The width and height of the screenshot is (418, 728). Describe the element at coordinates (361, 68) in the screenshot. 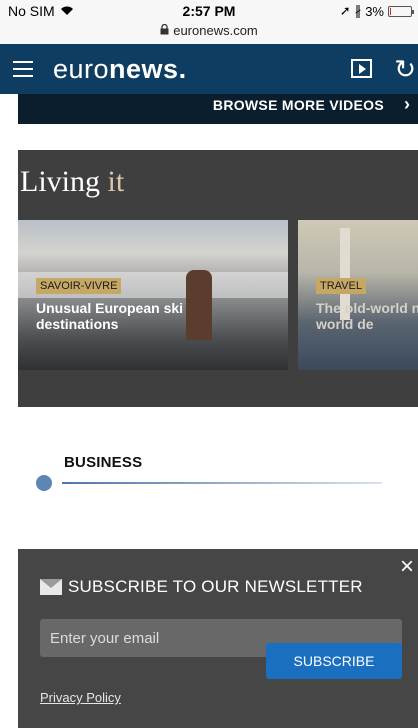

I see `video-icon` at that location.